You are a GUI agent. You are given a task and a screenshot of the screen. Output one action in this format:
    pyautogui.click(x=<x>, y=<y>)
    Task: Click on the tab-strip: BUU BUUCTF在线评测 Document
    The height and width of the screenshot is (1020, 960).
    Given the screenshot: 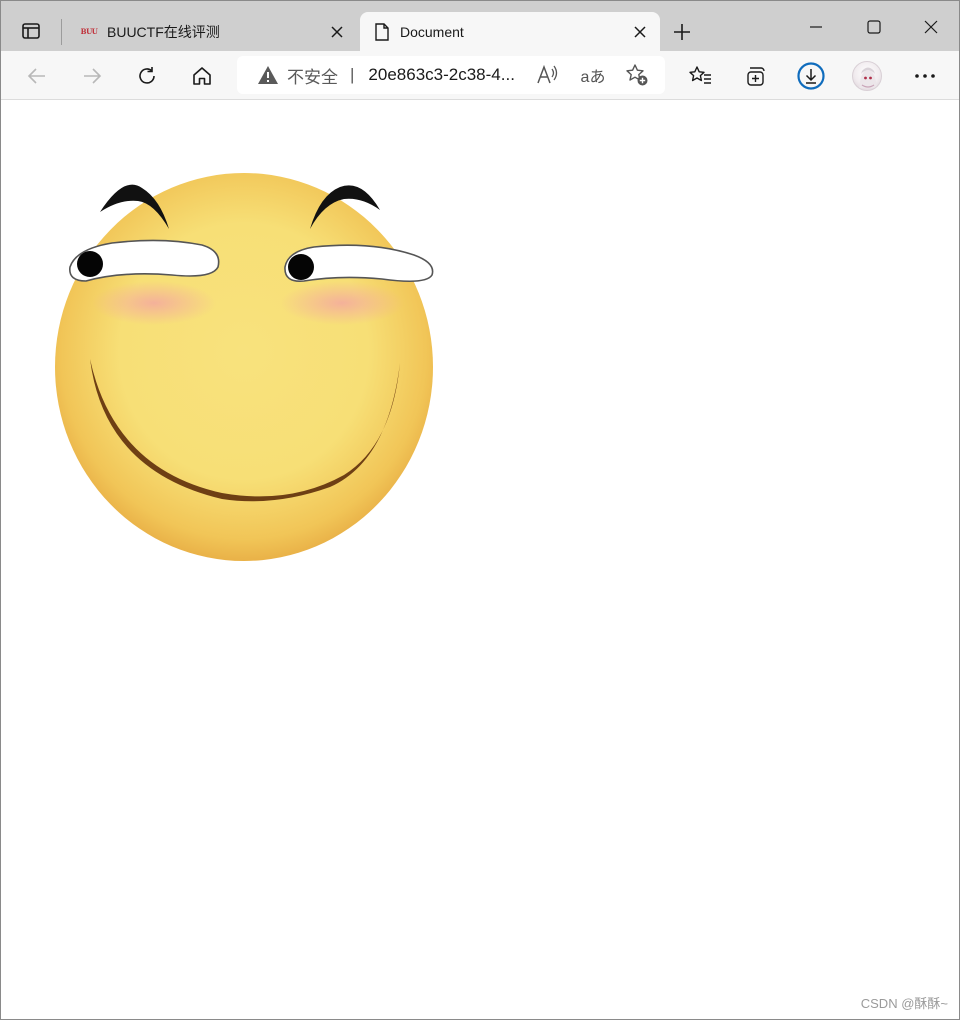 What is the action you would take?
    pyautogui.click(x=480, y=26)
    